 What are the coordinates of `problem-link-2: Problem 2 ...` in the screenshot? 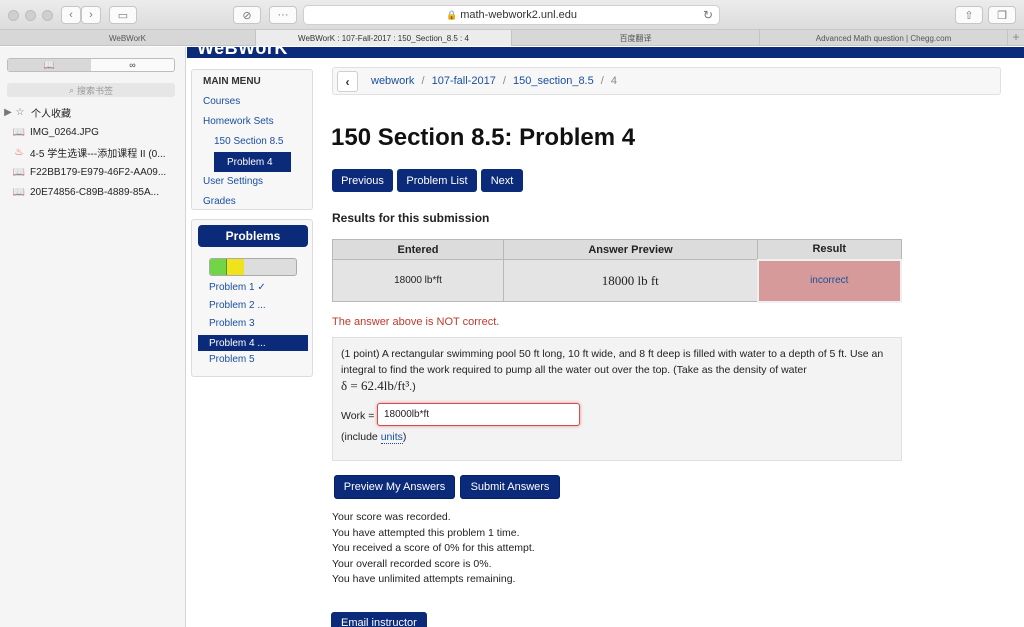 It's located at (237, 305).